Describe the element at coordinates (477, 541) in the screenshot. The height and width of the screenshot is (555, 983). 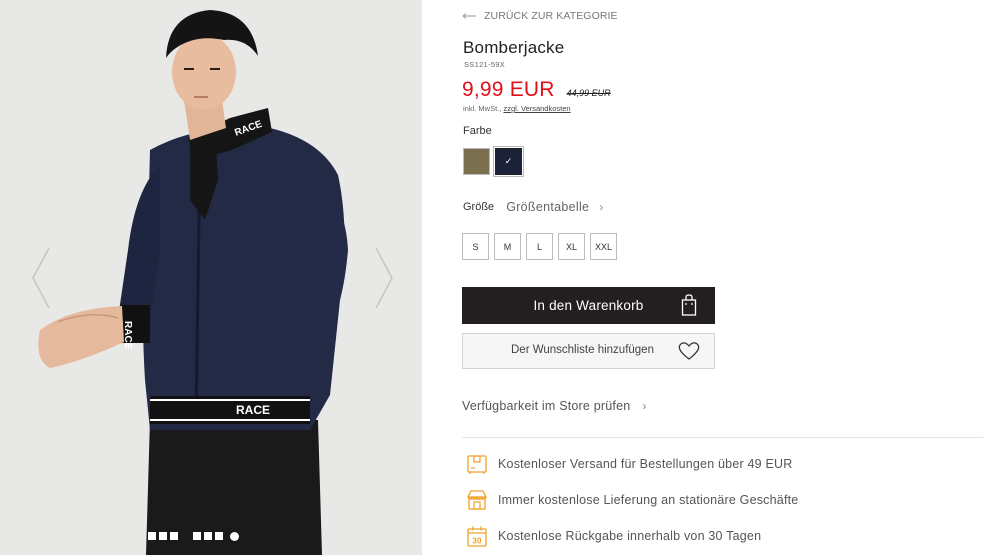
I see `svg-text: 30` at that location.